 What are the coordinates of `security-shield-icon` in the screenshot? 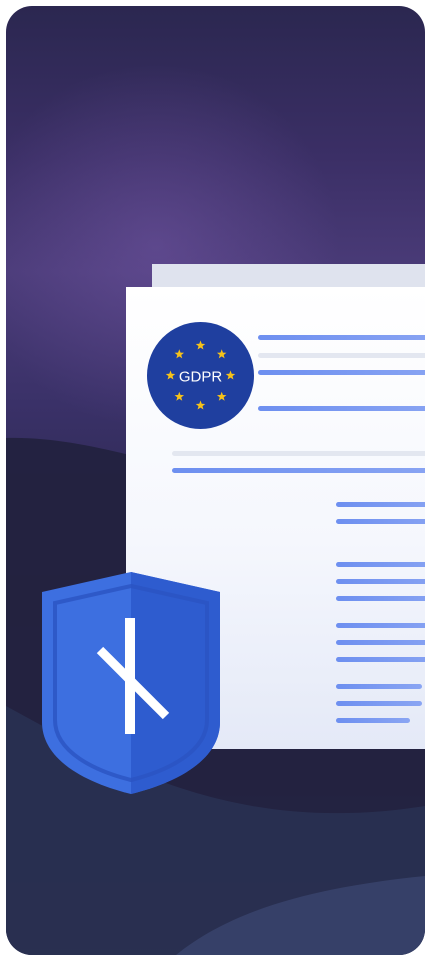 It's located at (131, 683).